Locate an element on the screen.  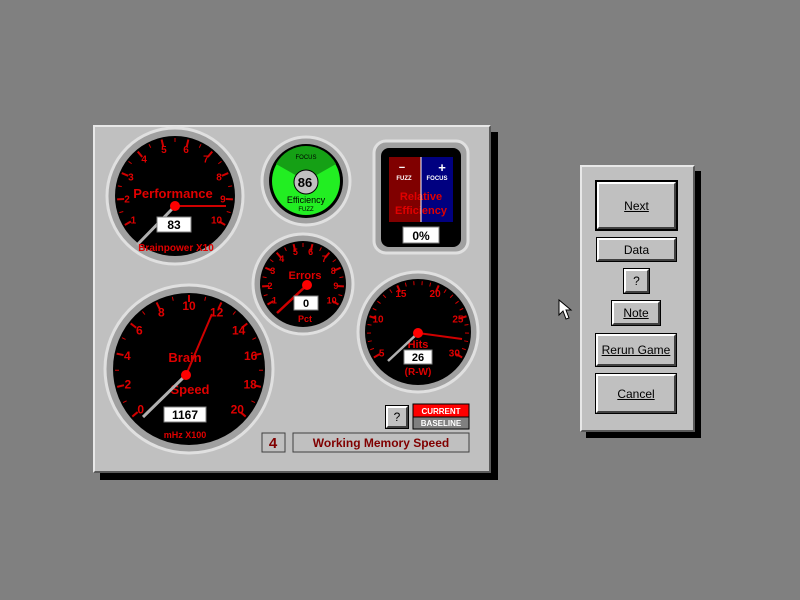
relative-focus-label: FOCUS is located at coordinates (437, 179).